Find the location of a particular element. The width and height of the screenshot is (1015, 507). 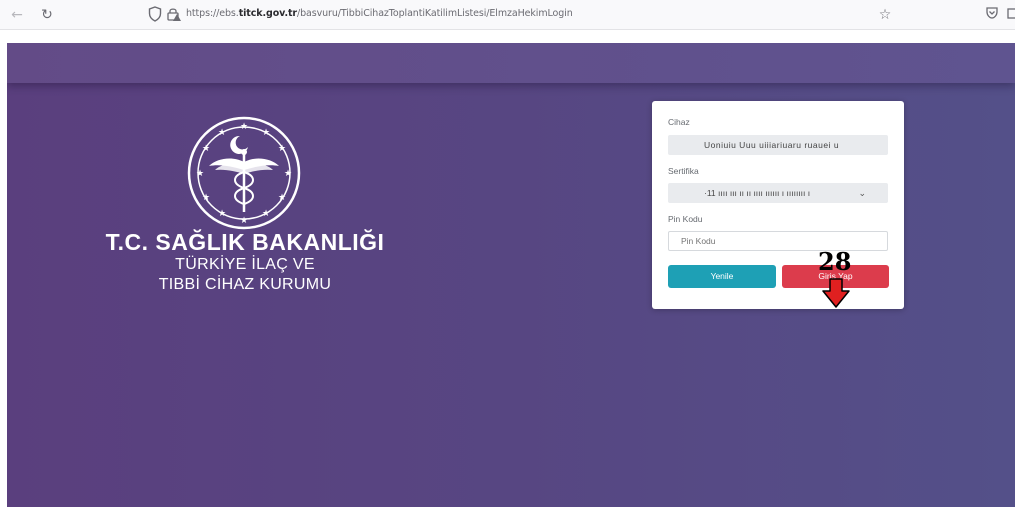

organization-subtitle-line2: TIBBİ CİHAZ KURUMU is located at coordinates (245, 284).